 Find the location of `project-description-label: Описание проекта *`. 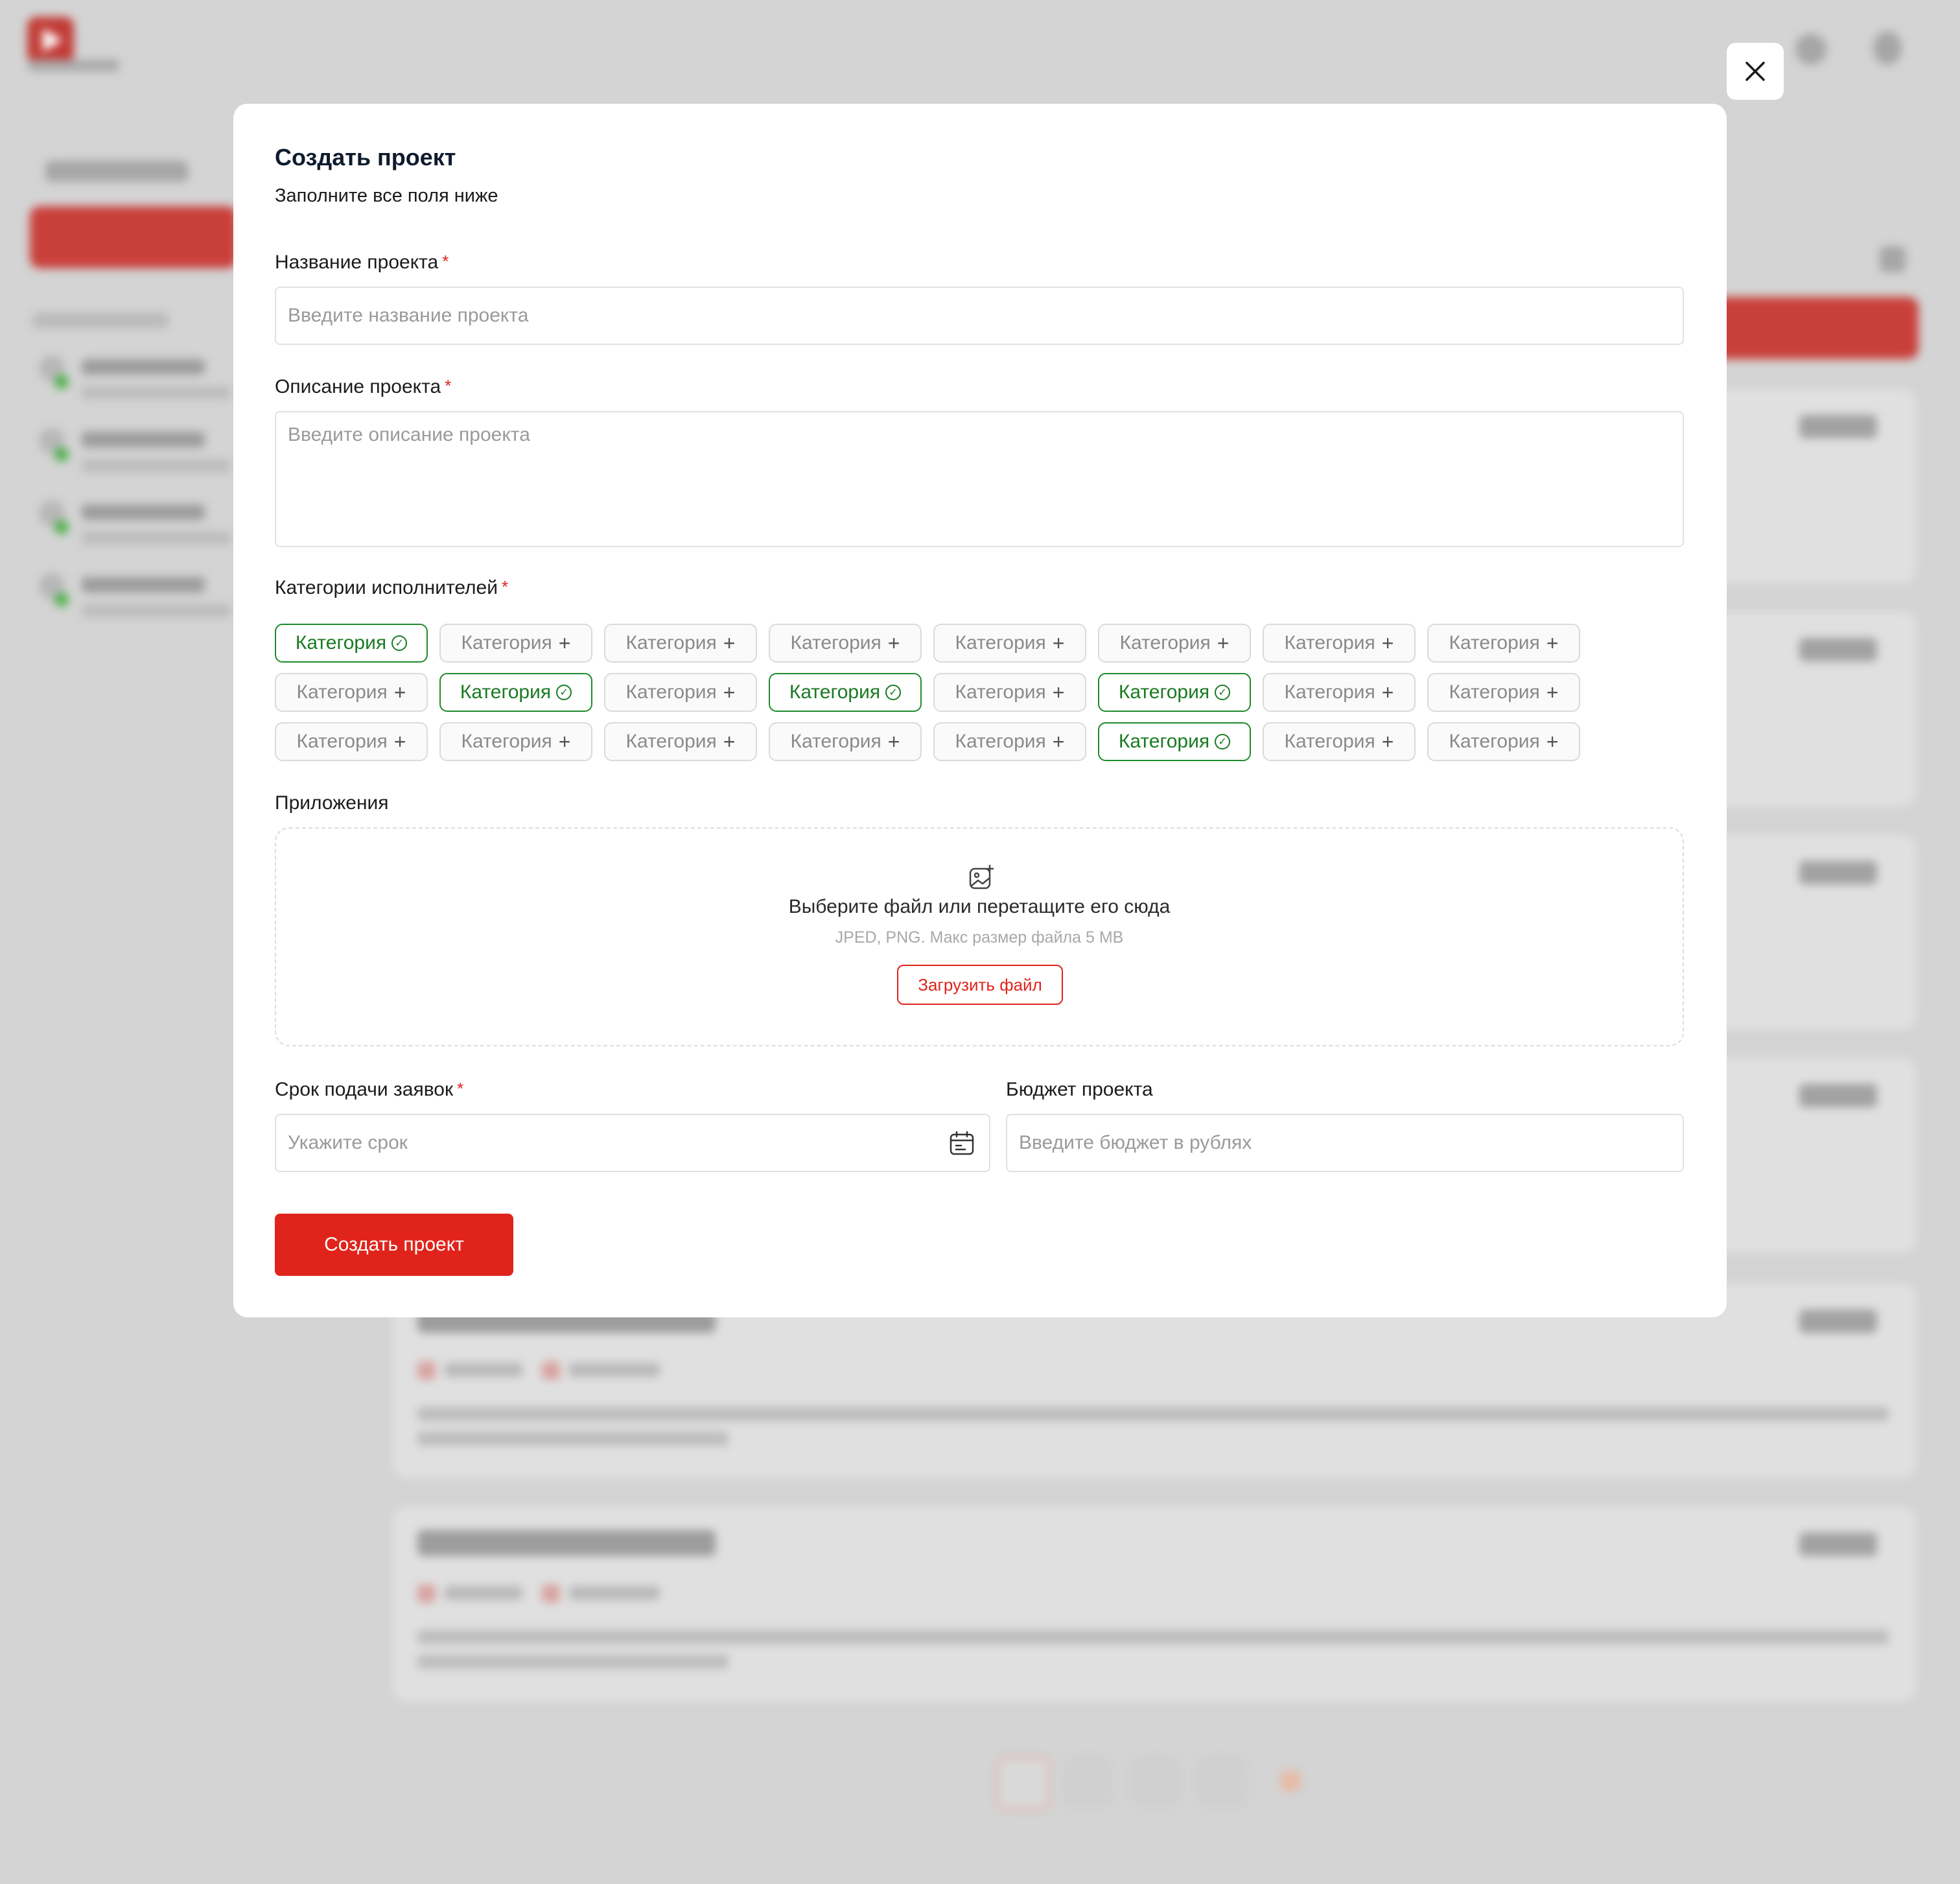

project-description-label: Описание проекта * is located at coordinates (363, 386).